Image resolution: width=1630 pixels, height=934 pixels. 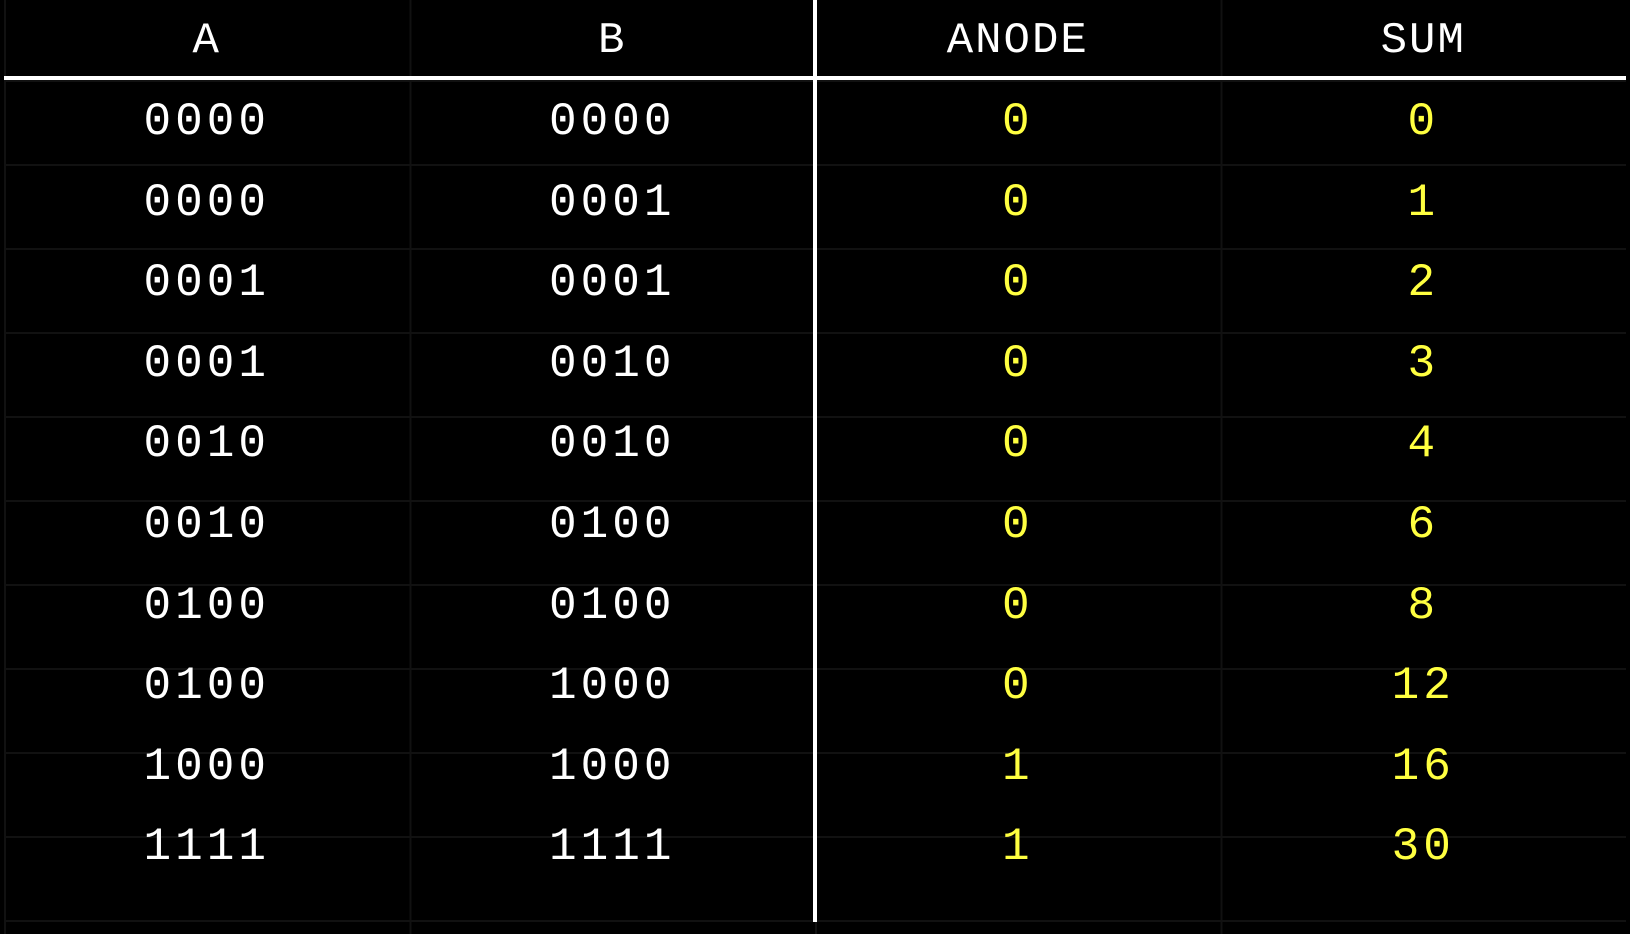 I want to click on cell-sum: 12, so click(x=1423, y=686).